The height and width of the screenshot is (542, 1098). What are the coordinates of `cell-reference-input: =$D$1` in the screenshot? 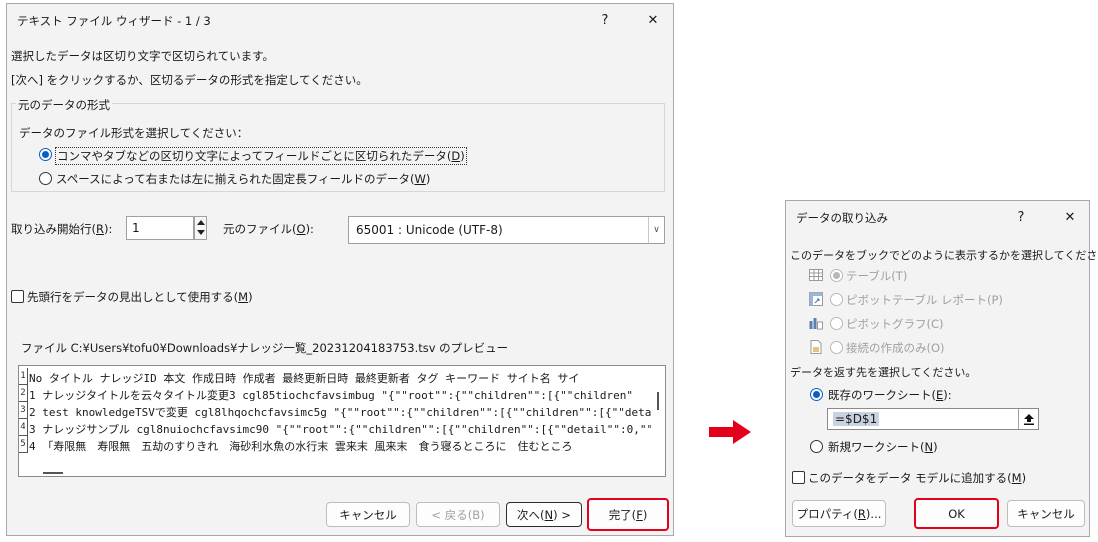 It's located at (933, 419).